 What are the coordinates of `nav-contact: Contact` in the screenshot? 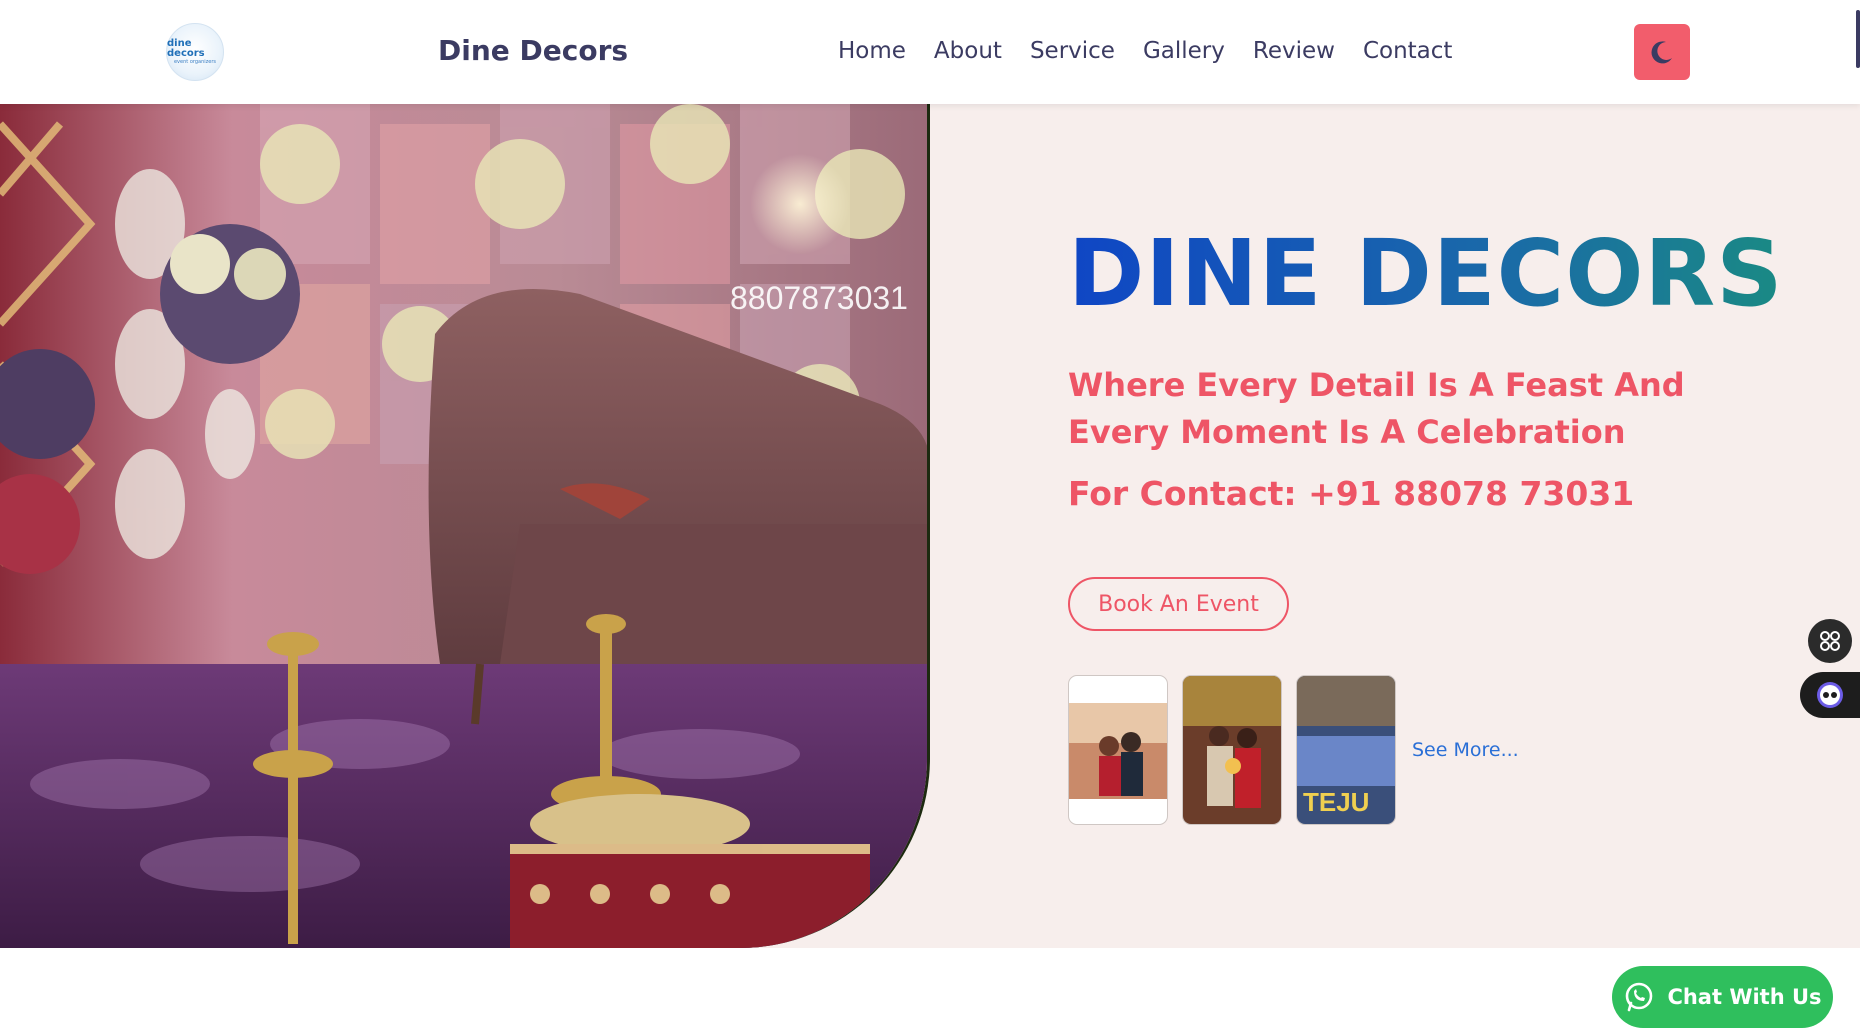 It's located at (1407, 51).